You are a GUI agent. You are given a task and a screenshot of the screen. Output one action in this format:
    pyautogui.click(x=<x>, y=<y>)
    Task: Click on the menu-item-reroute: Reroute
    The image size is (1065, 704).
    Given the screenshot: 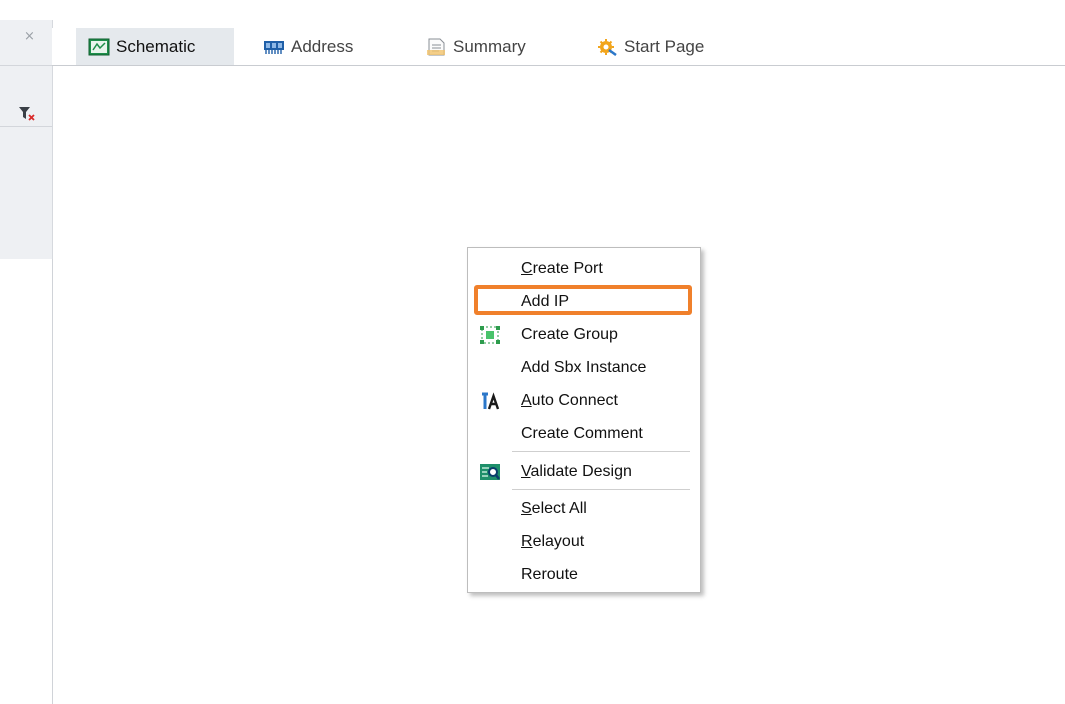 What is the action you would take?
    pyautogui.click(x=584, y=575)
    